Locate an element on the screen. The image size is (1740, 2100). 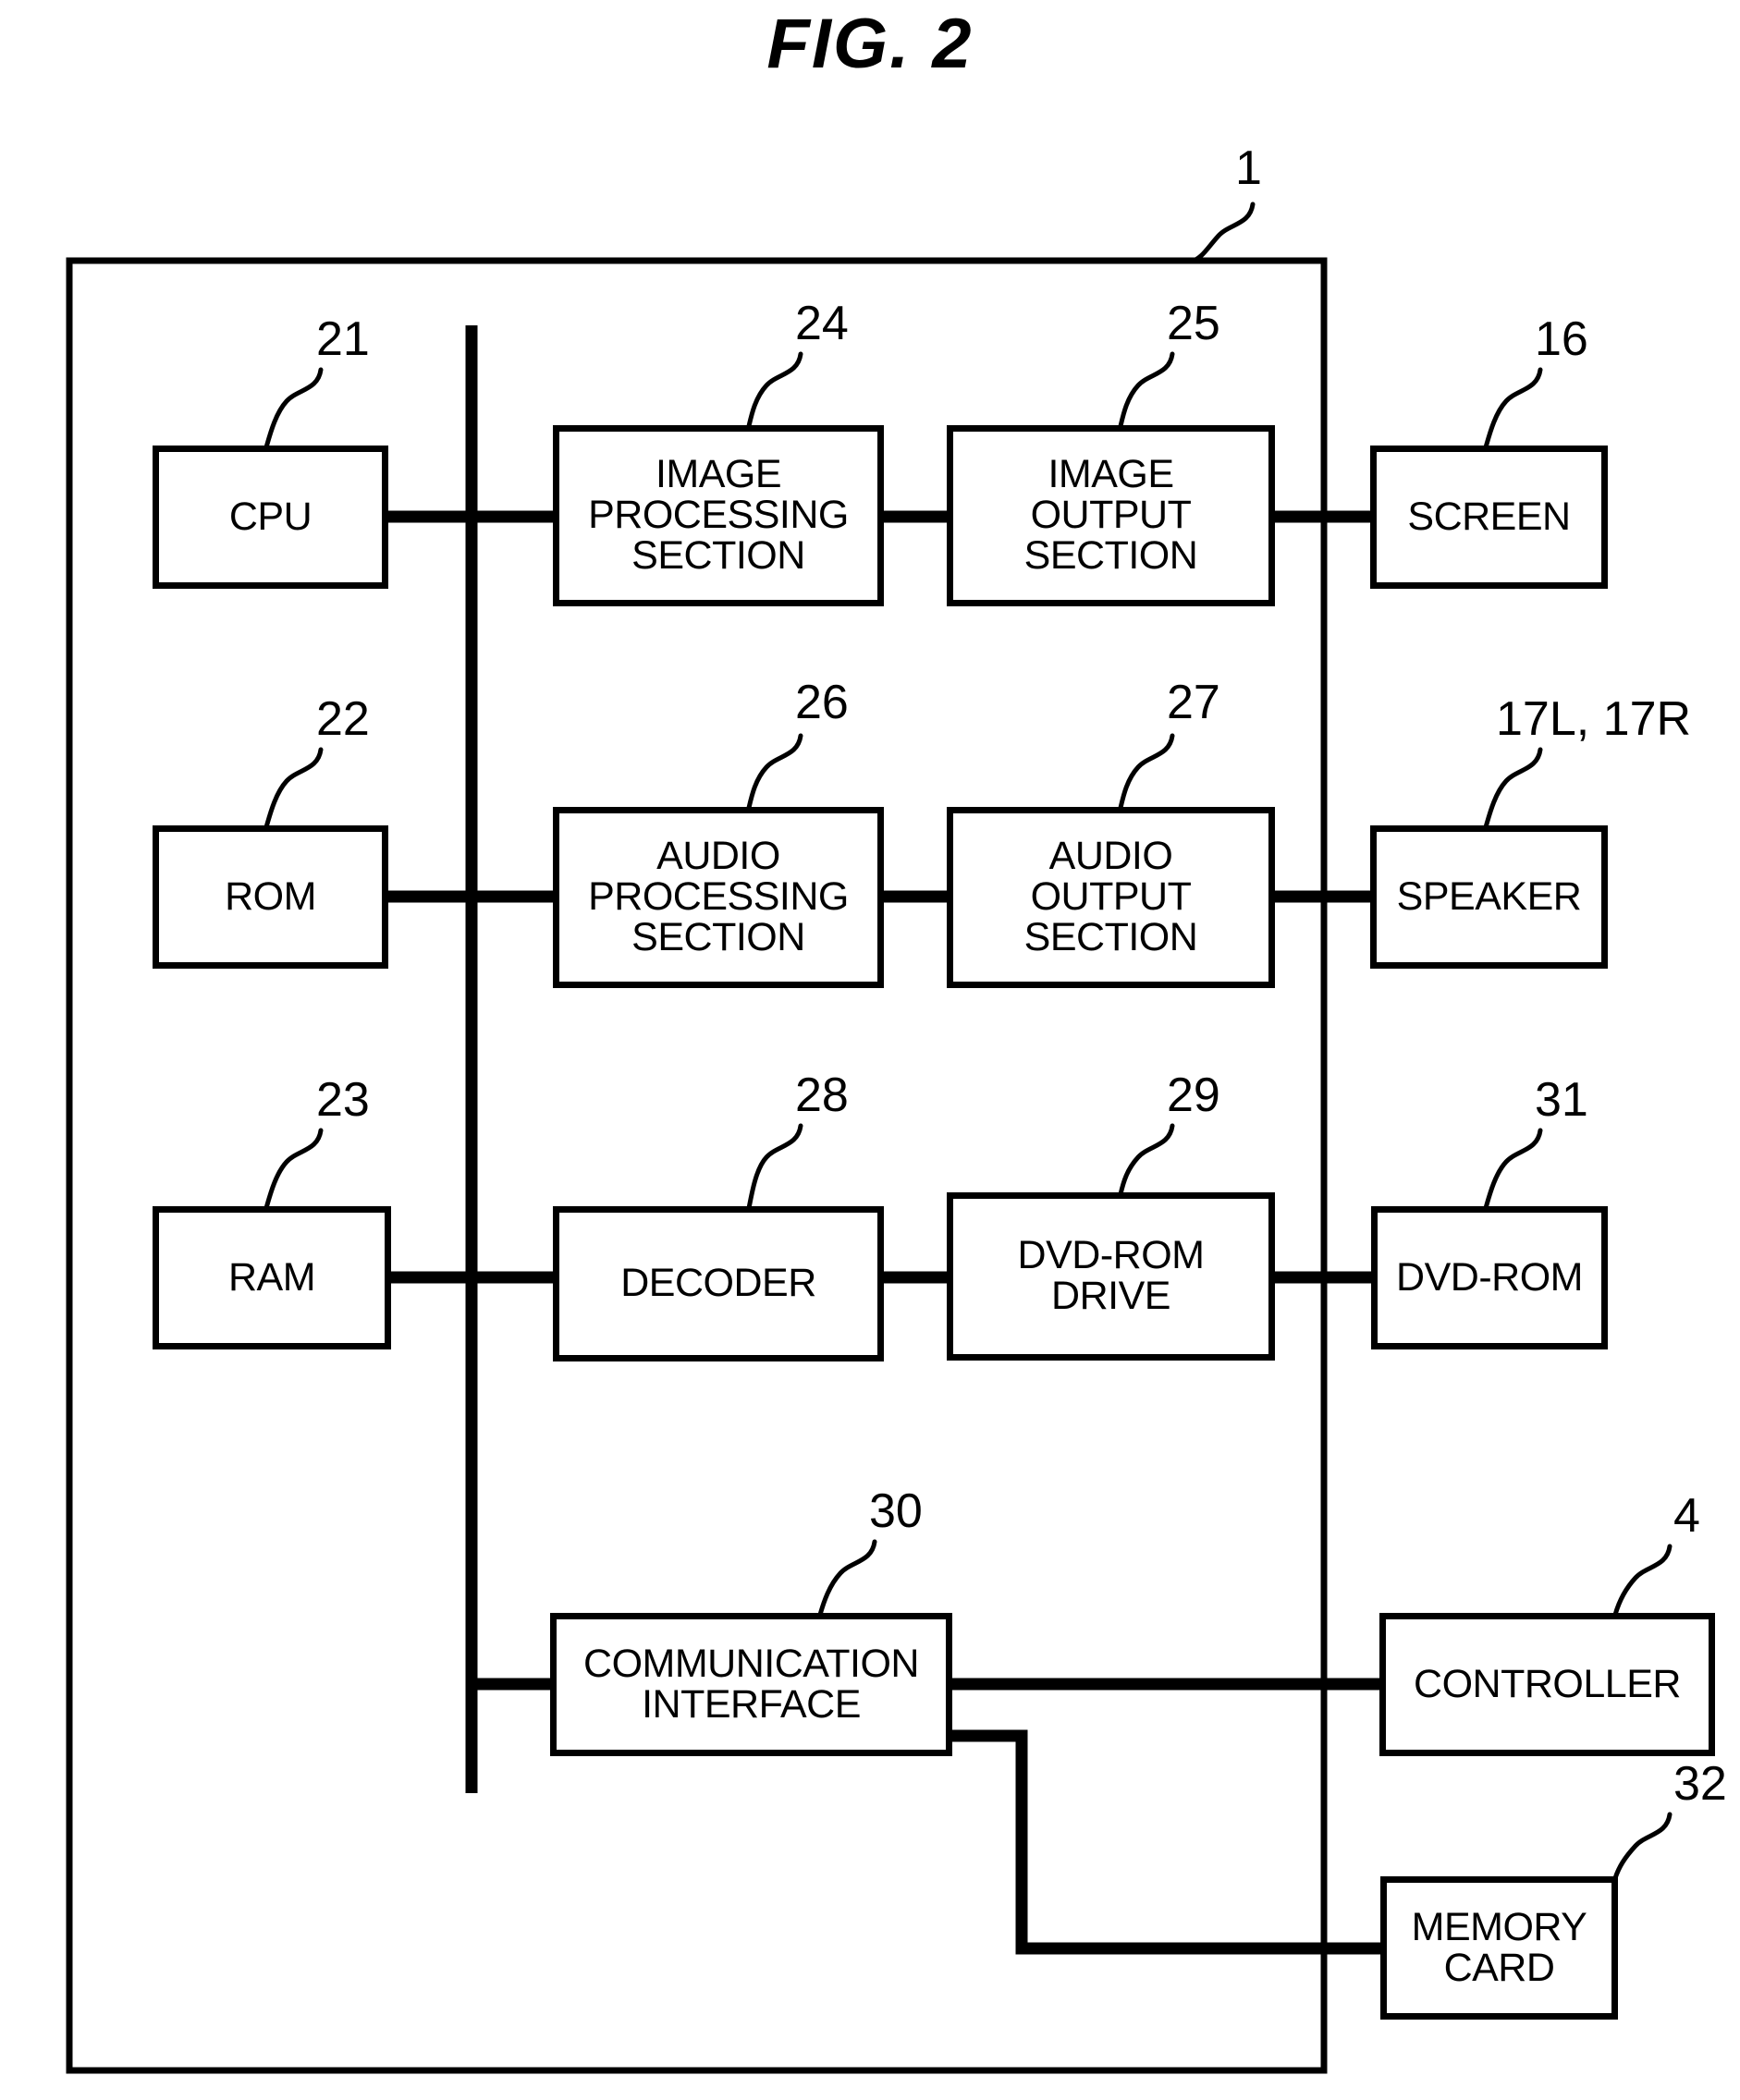
block-controller: CONTROLLER is located at coordinates (1547, 1685).